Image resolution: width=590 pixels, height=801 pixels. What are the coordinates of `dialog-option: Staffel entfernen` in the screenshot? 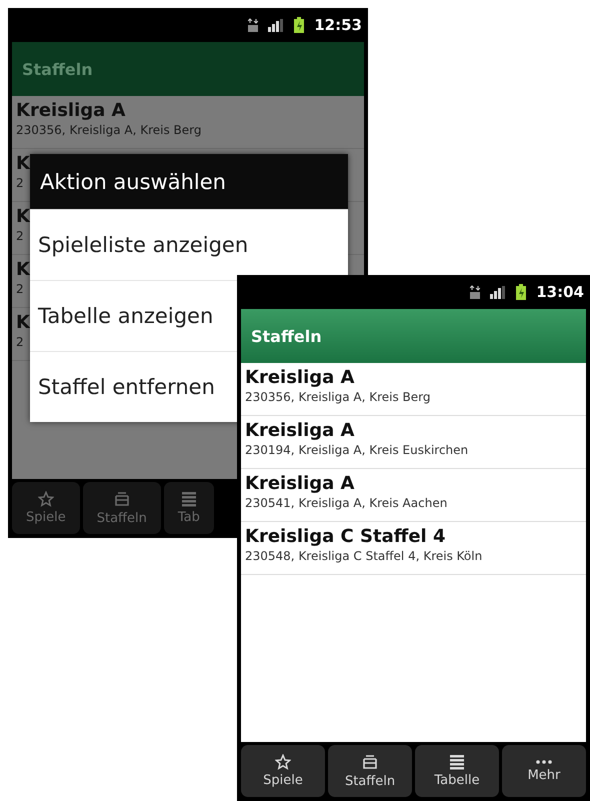 It's located at (126, 387).